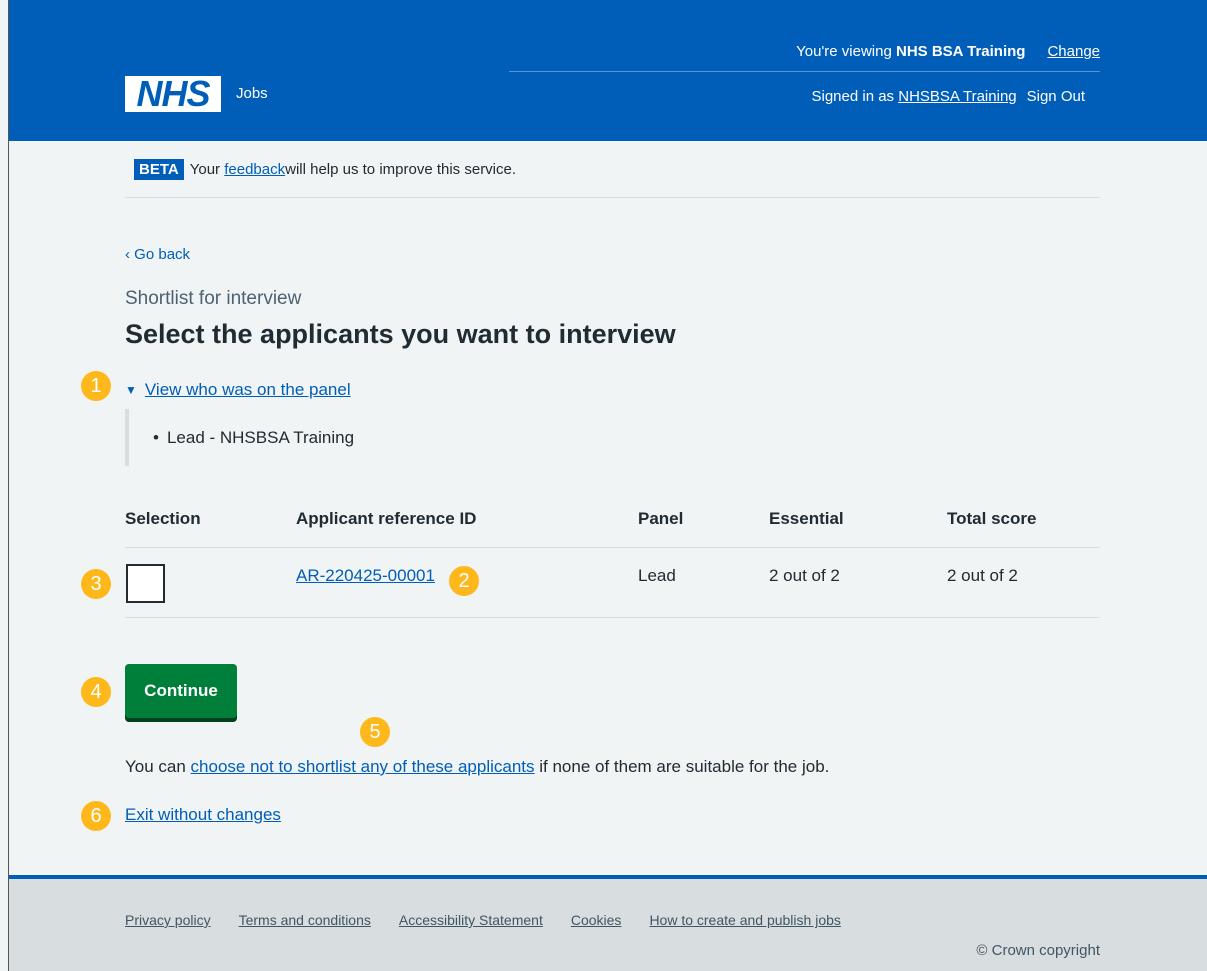 The height and width of the screenshot is (971, 1207). I want to click on back-label: Go back, so click(162, 254).